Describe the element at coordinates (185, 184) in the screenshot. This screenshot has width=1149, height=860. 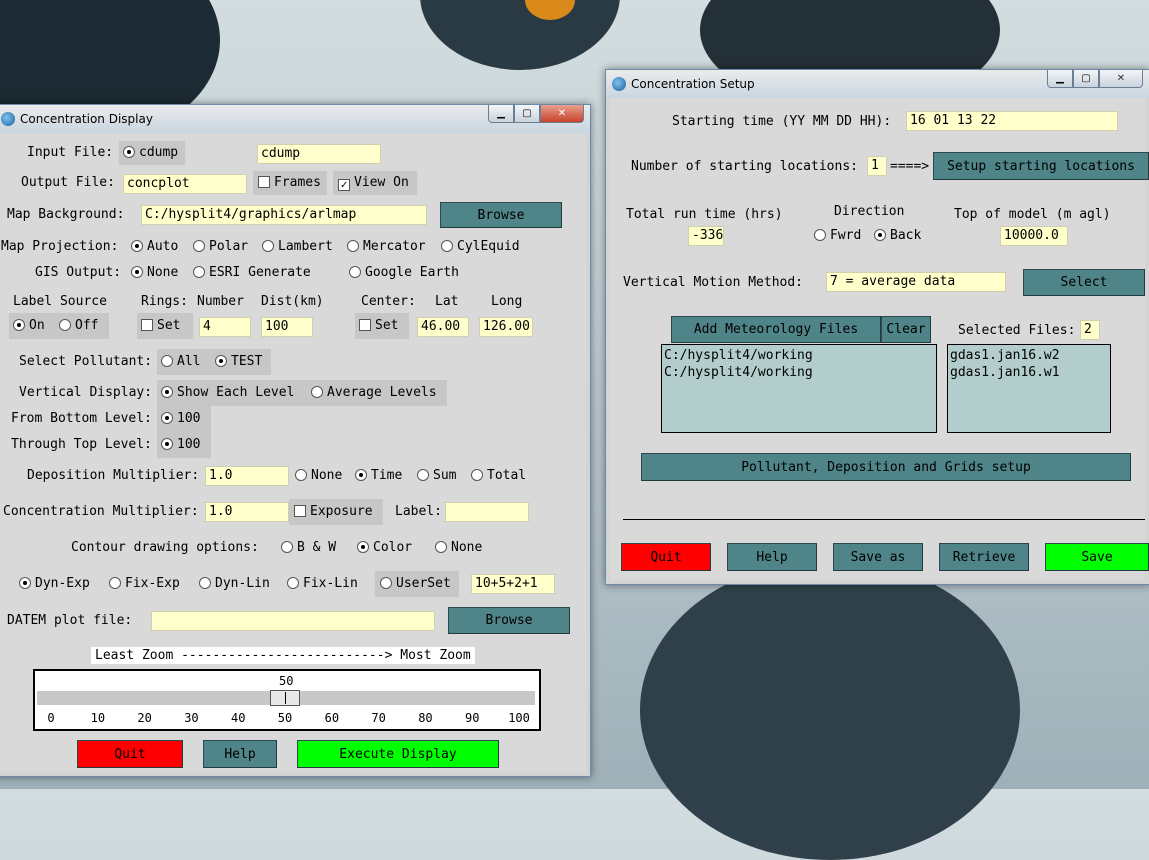
I see `output-file-field: concplot` at that location.